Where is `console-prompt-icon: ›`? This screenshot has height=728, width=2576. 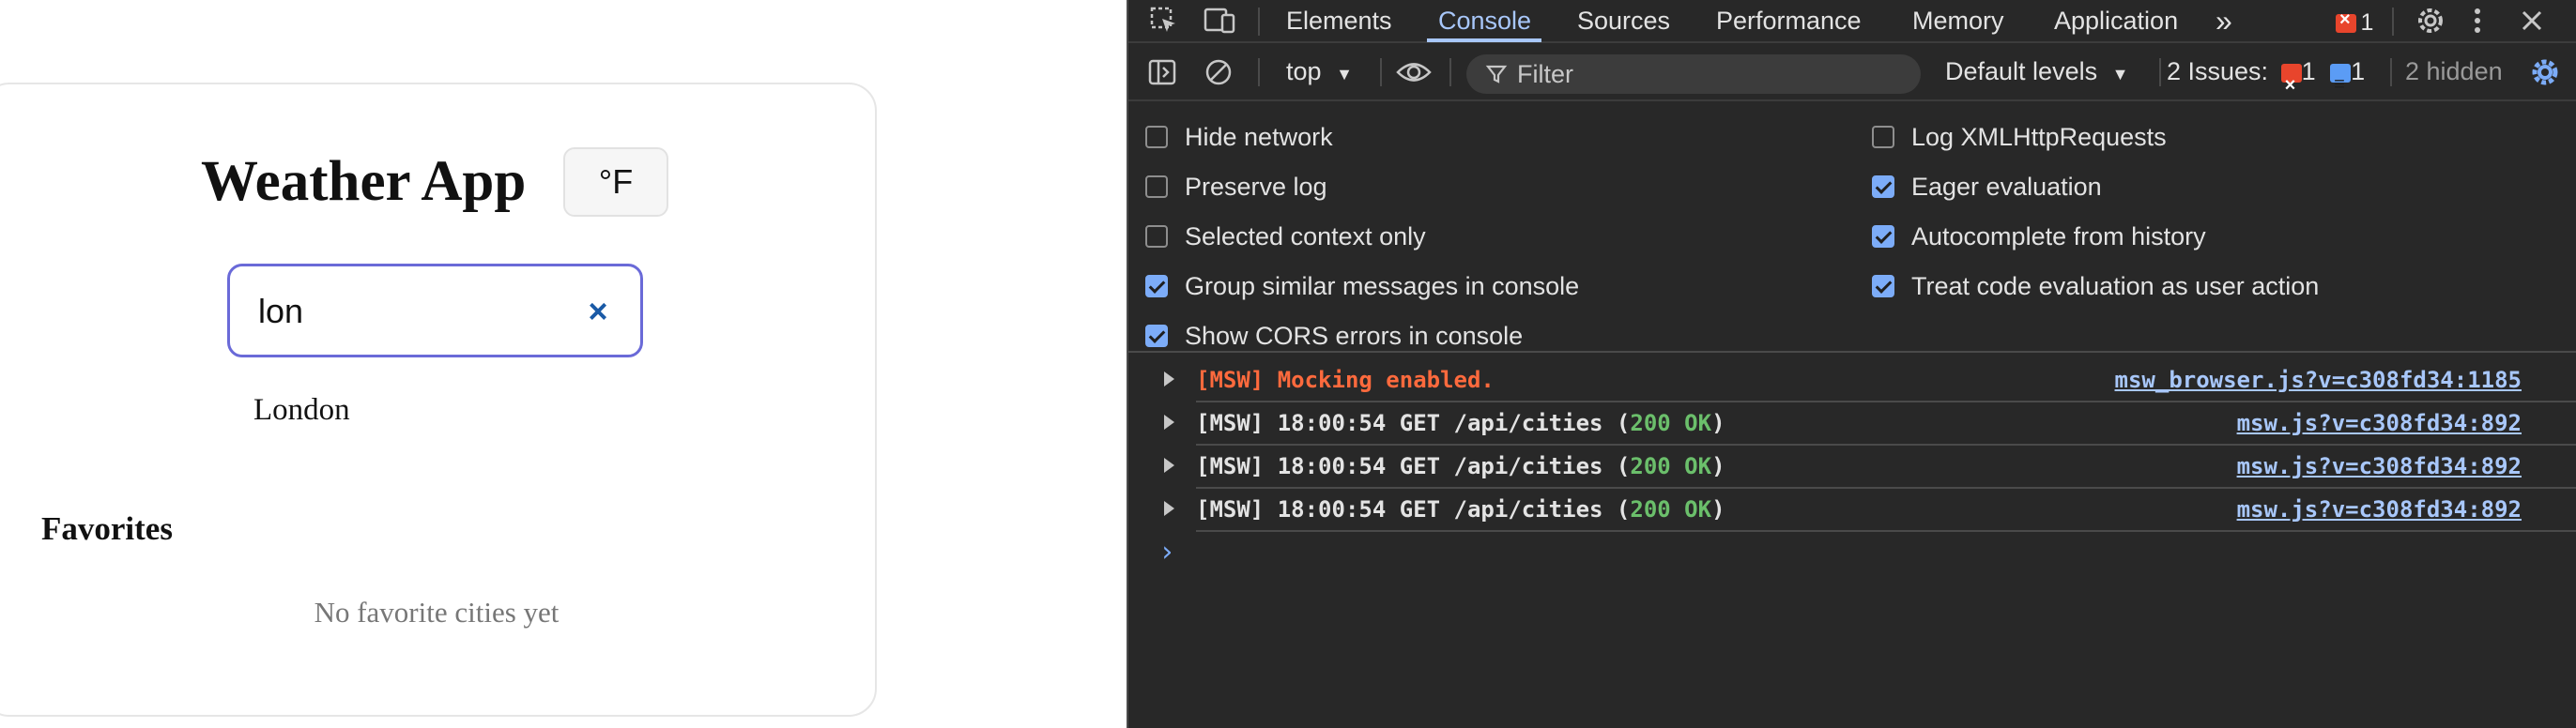
console-prompt-icon: › is located at coordinates (1166, 552).